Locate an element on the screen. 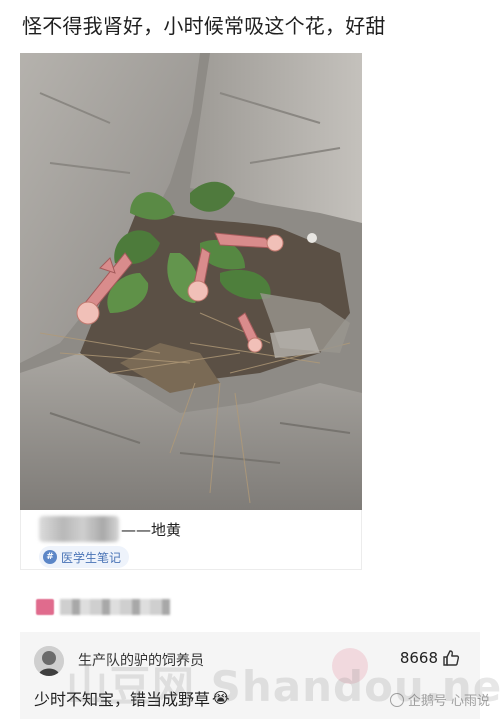 The image size is (500, 719). crying-emoji-icon: 😭 is located at coordinates (221, 698).